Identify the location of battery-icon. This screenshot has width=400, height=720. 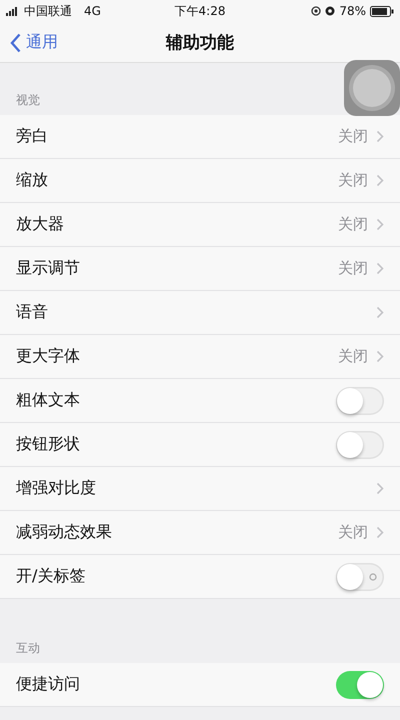
(382, 11).